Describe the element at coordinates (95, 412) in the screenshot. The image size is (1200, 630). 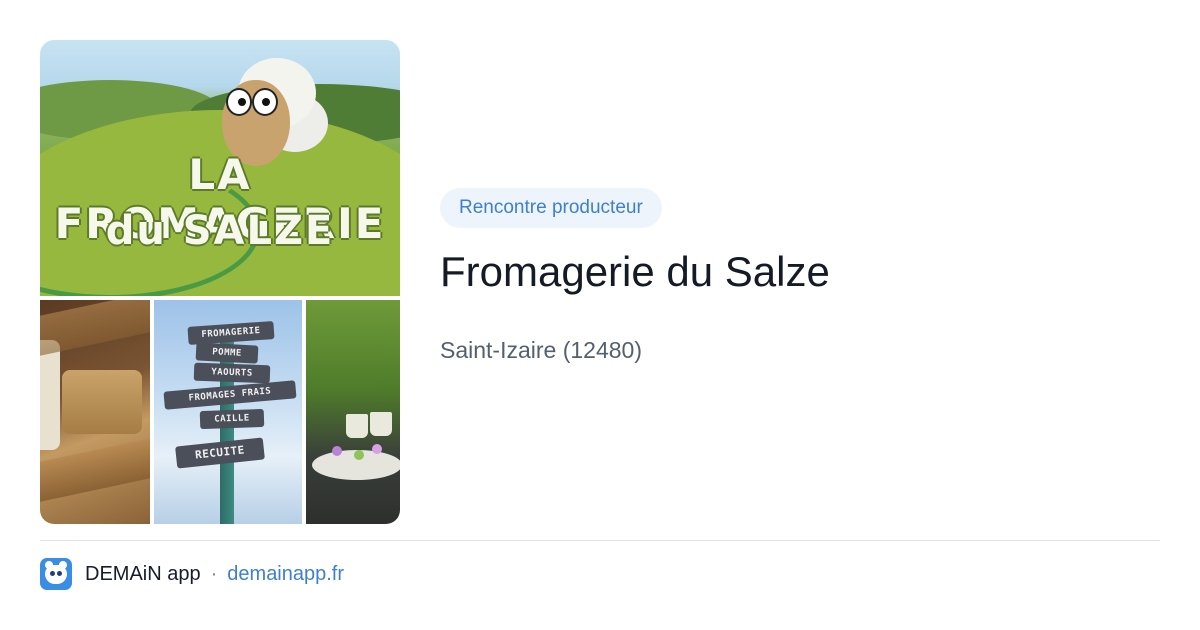
I see `cheese-cellar-photo` at that location.